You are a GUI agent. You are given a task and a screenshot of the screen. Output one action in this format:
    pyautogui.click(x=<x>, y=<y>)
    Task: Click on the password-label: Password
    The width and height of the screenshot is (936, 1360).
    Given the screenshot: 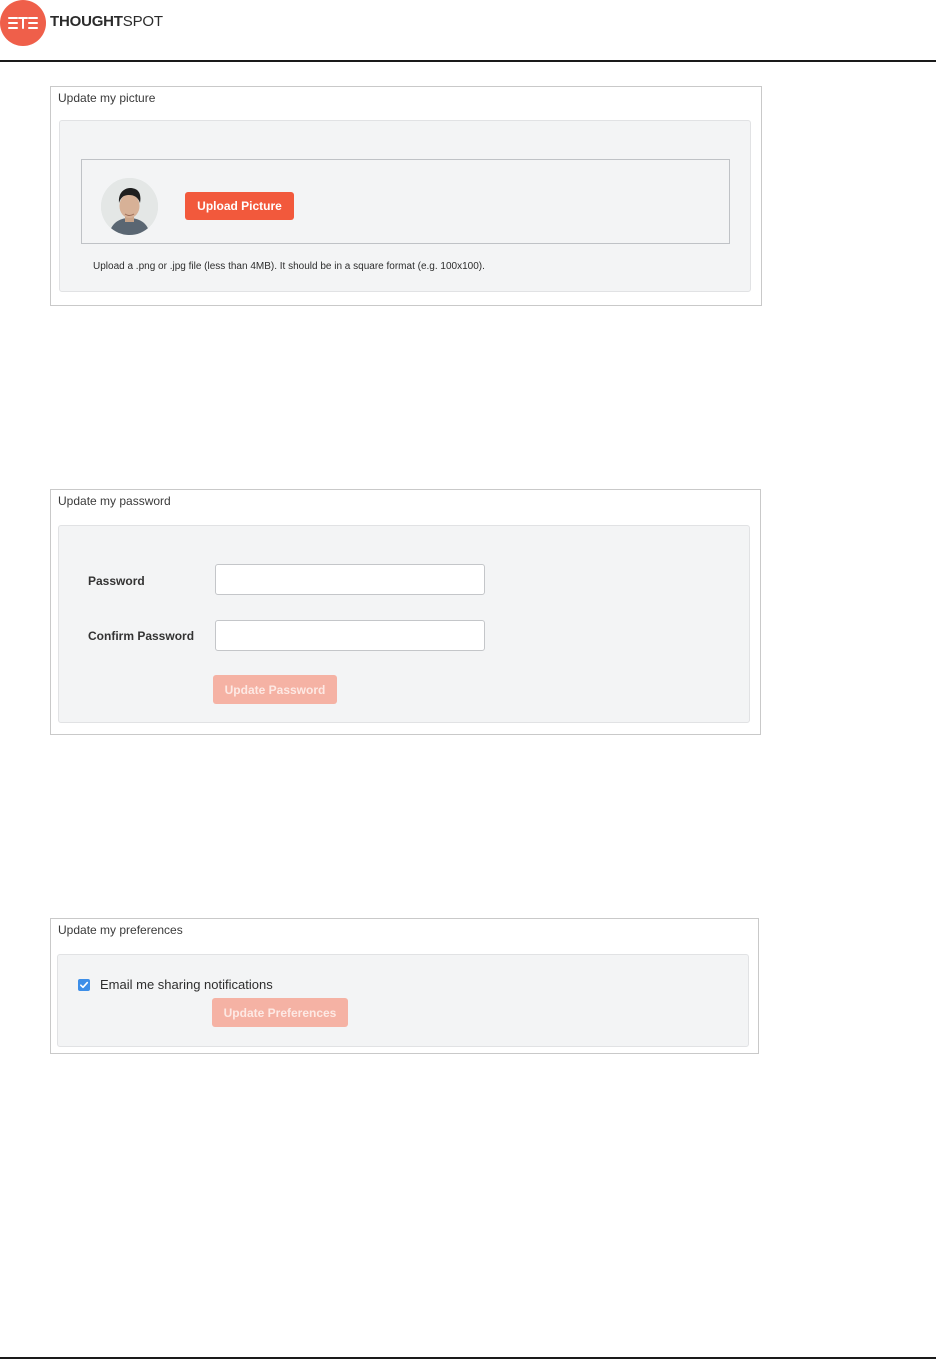 What is the action you would take?
    pyautogui.click(x=116, y=581)
    